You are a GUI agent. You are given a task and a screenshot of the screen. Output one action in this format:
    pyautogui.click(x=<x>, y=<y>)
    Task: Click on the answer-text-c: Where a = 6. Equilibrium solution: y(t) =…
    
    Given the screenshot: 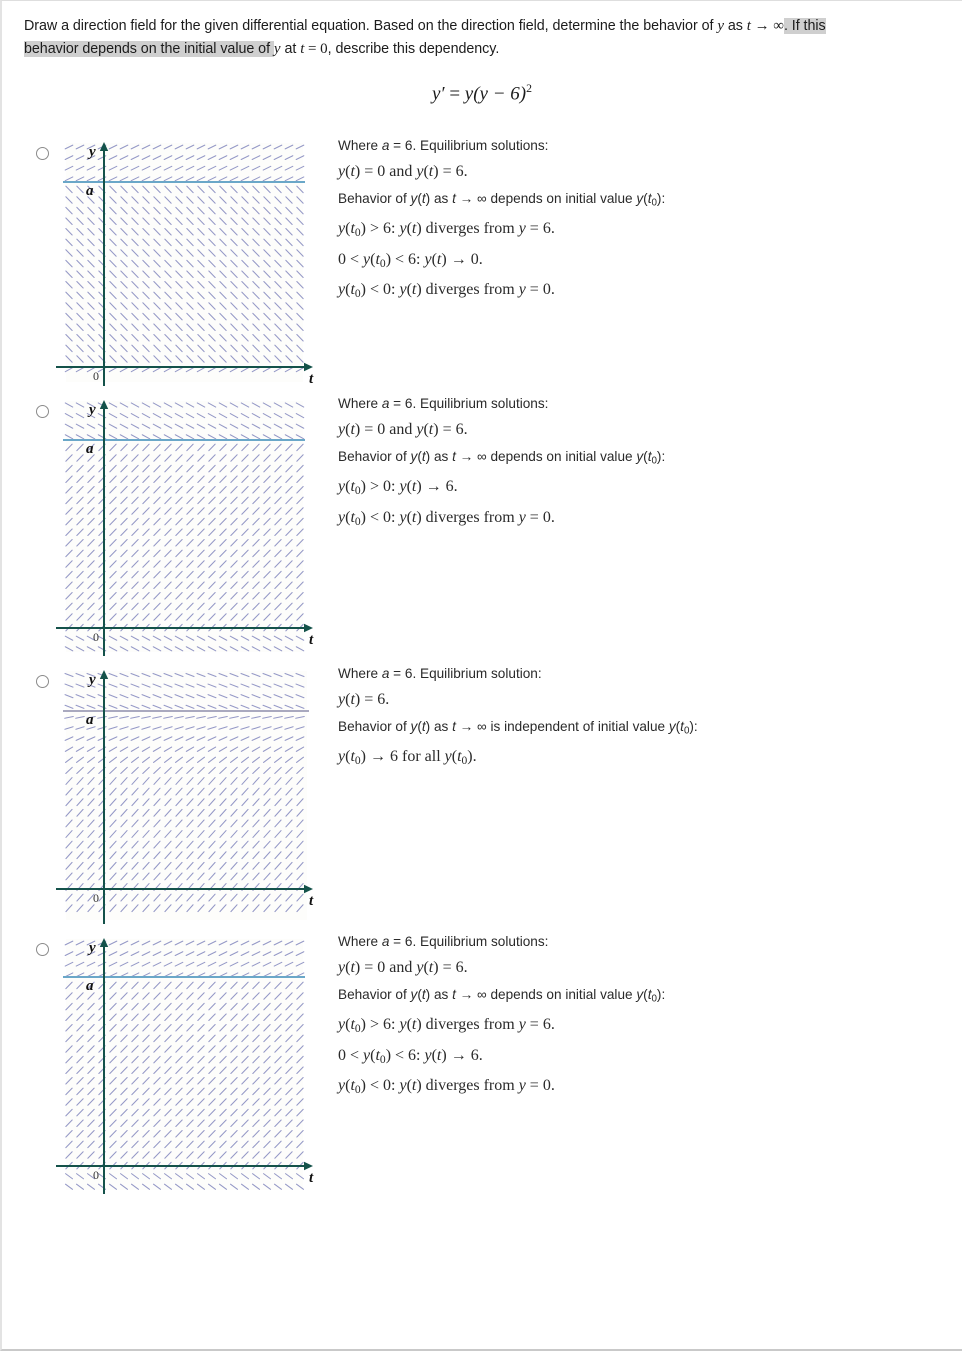 What is the action you would take?
    pyautogui.click(x=642, y=717)
    